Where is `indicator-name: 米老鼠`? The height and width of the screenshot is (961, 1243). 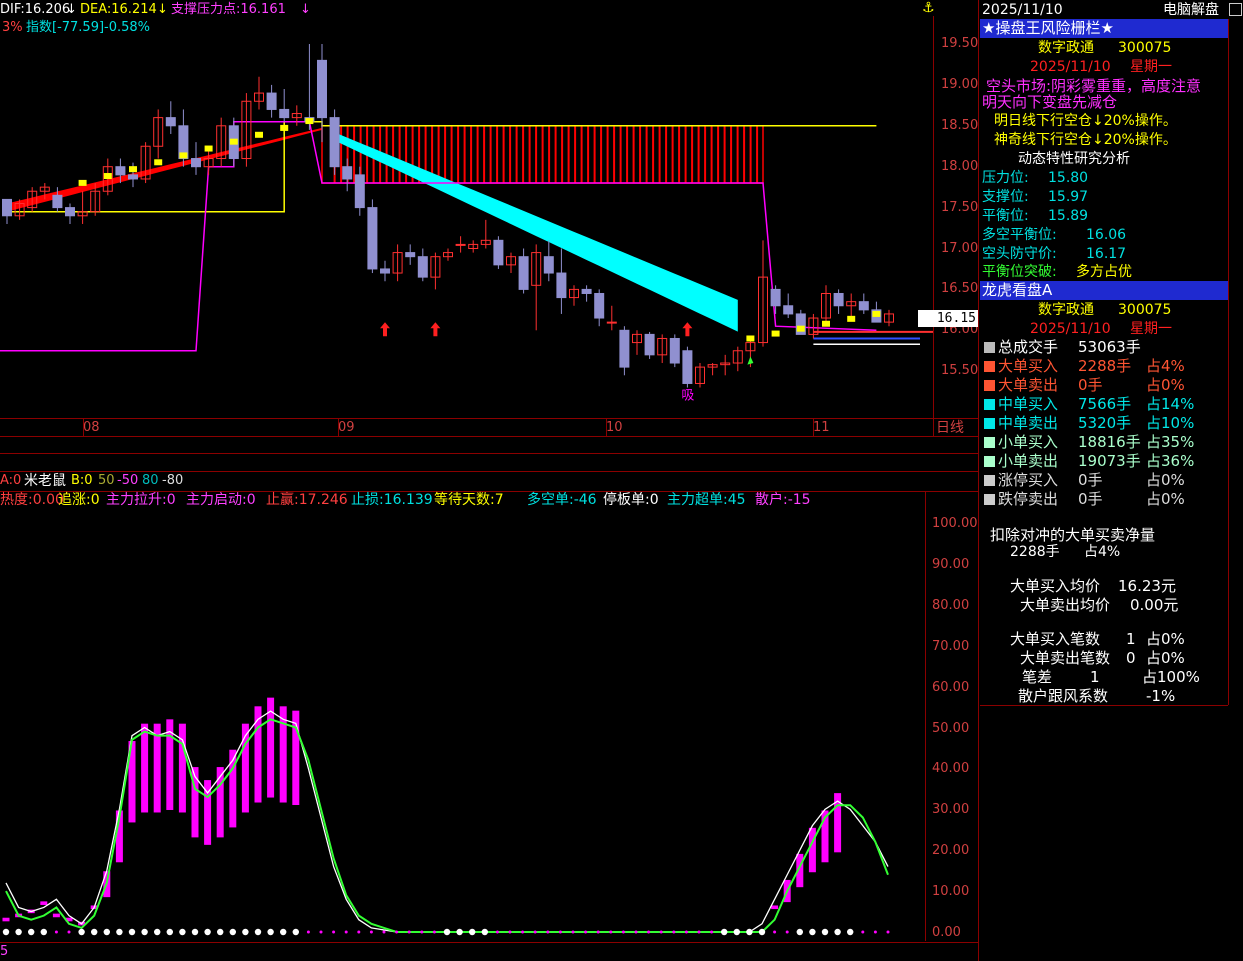 indicator-name: 米老鼠 is located at coordinates (45, 481).